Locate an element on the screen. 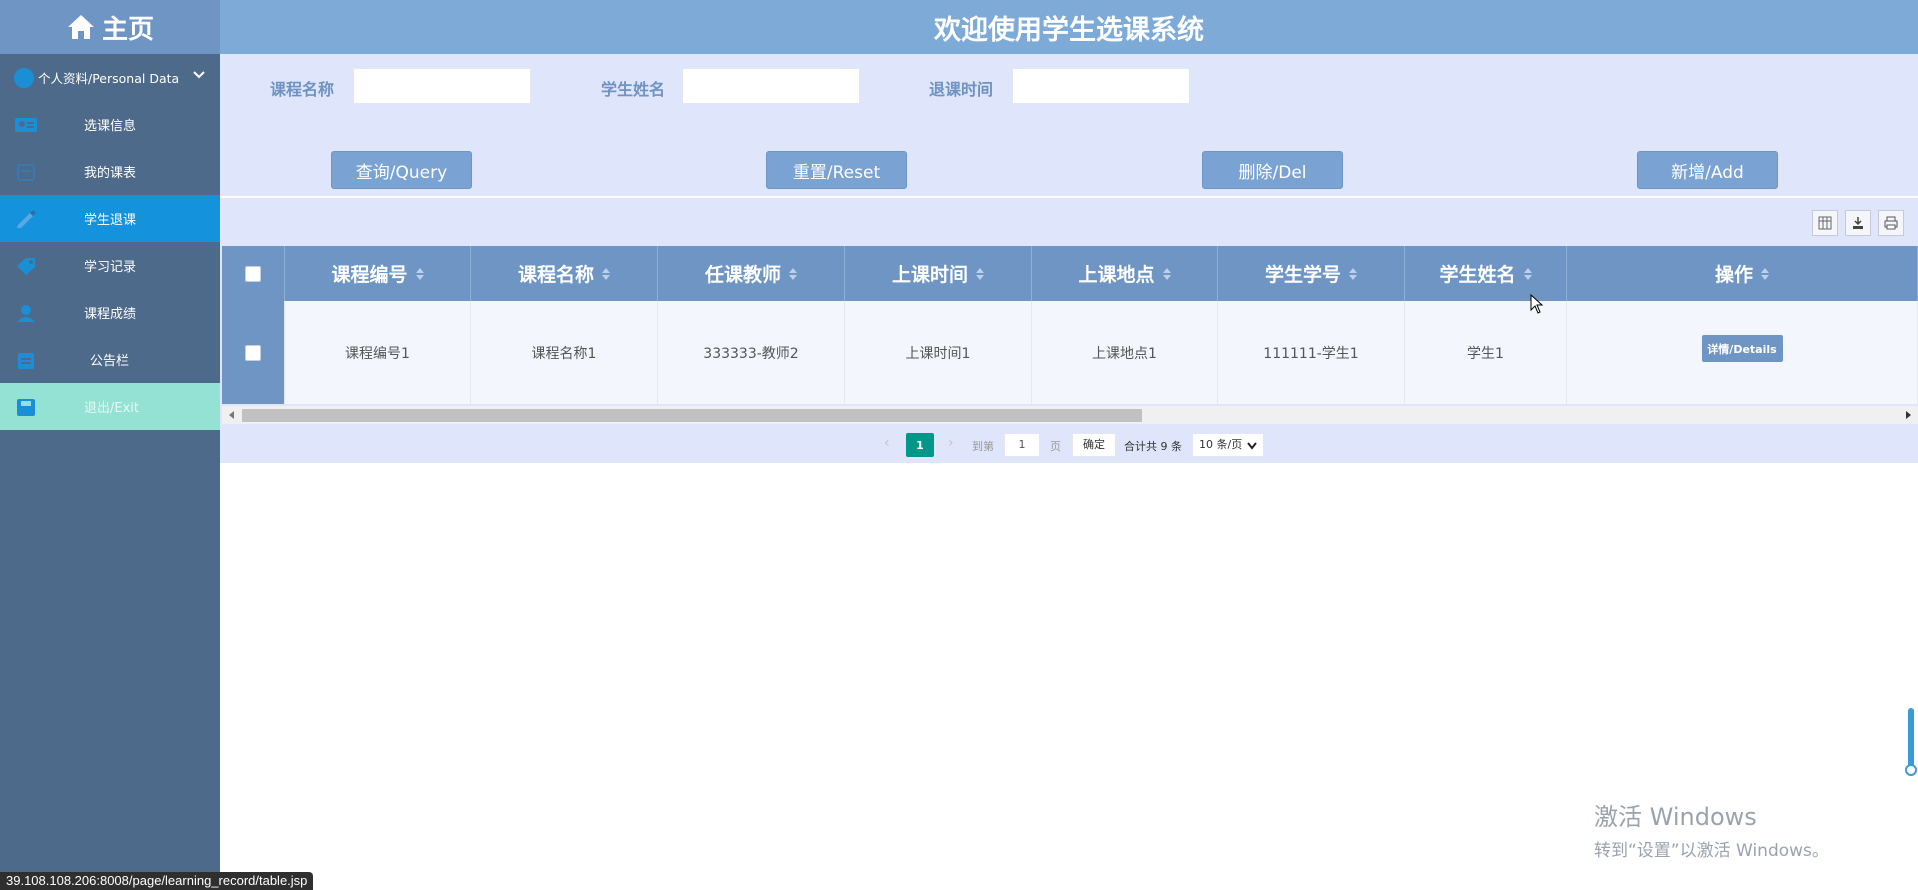 This screenshot has width=1918, height=890. sidebar-item-profile: 个人资料/Personal Data is located at coordinates (110, 77).